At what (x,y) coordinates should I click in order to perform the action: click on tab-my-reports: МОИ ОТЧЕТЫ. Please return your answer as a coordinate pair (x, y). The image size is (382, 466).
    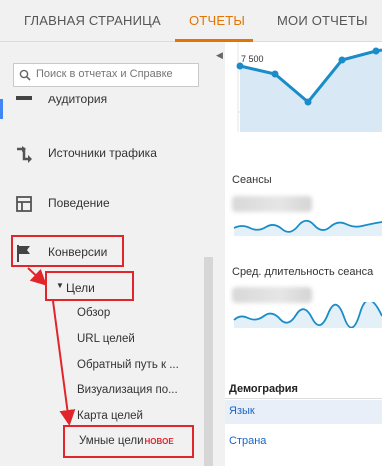
    Looking at the image, I should click on (322, 20).